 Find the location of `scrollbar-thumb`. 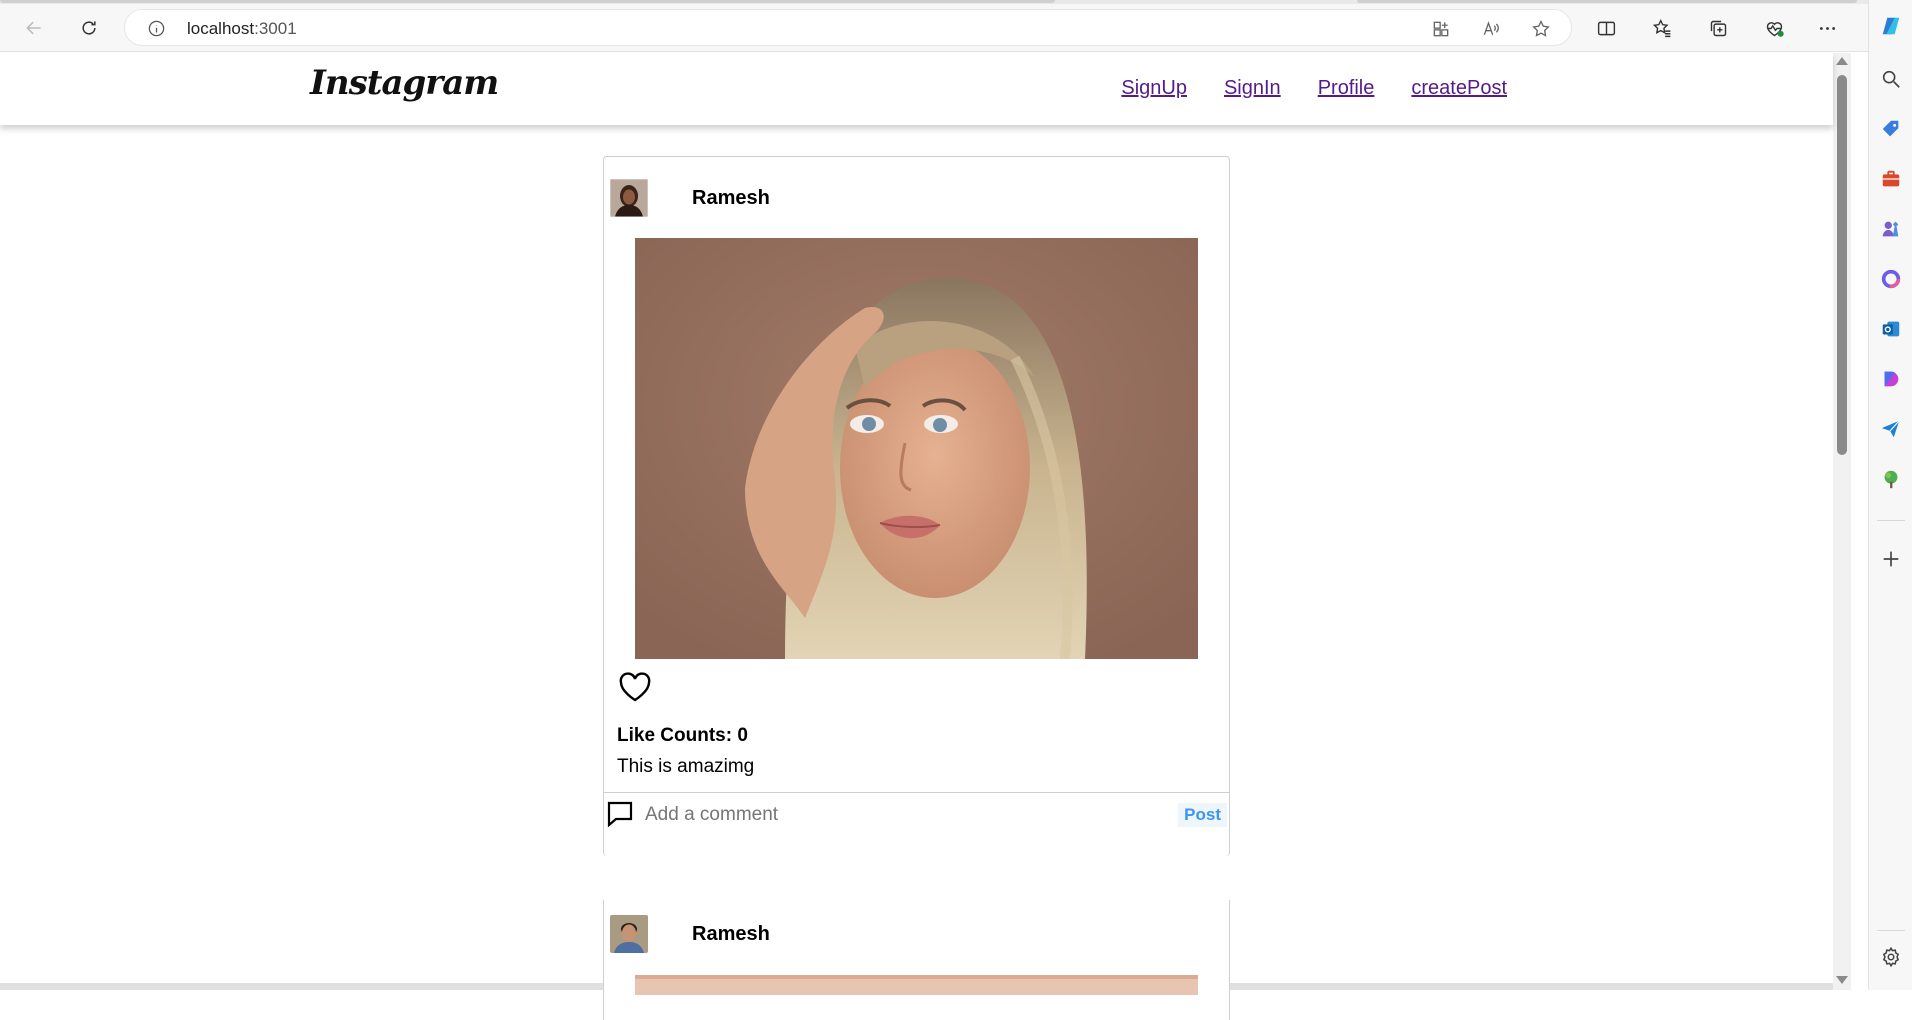

scrollbar-thumb is located at coordinates (1842, 265).